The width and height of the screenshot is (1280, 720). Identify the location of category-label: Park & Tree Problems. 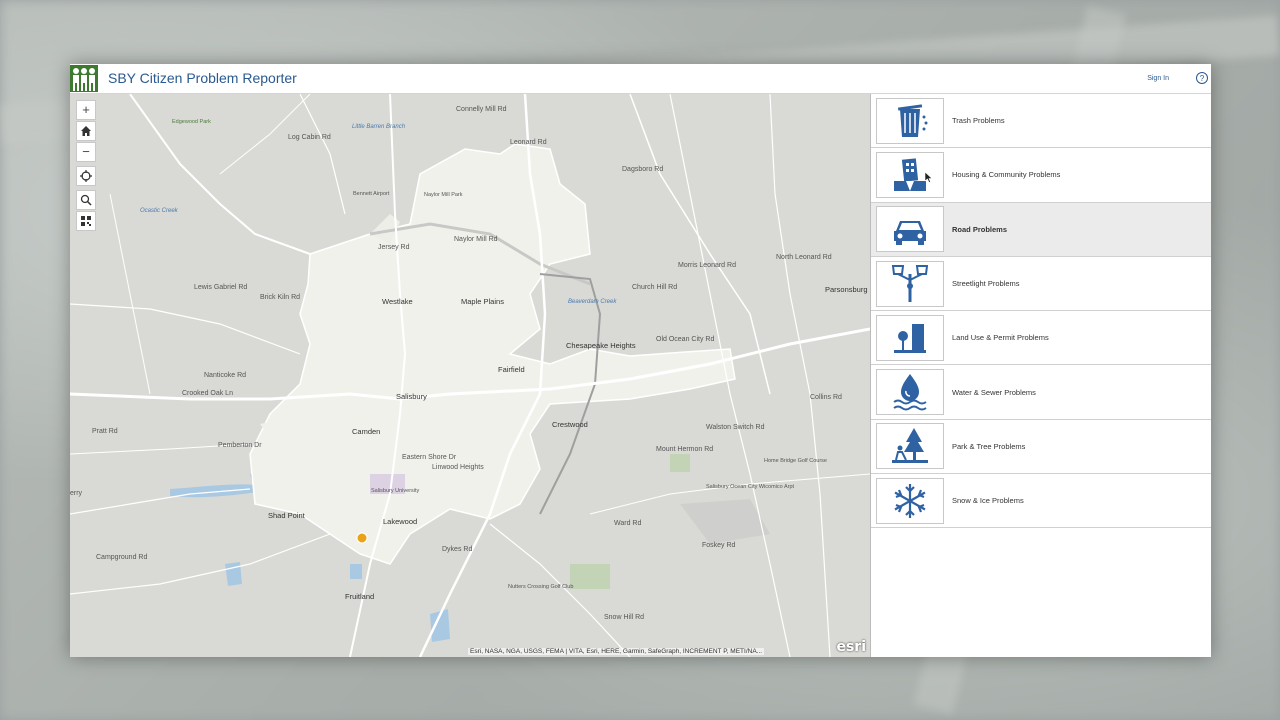
(989, 446).